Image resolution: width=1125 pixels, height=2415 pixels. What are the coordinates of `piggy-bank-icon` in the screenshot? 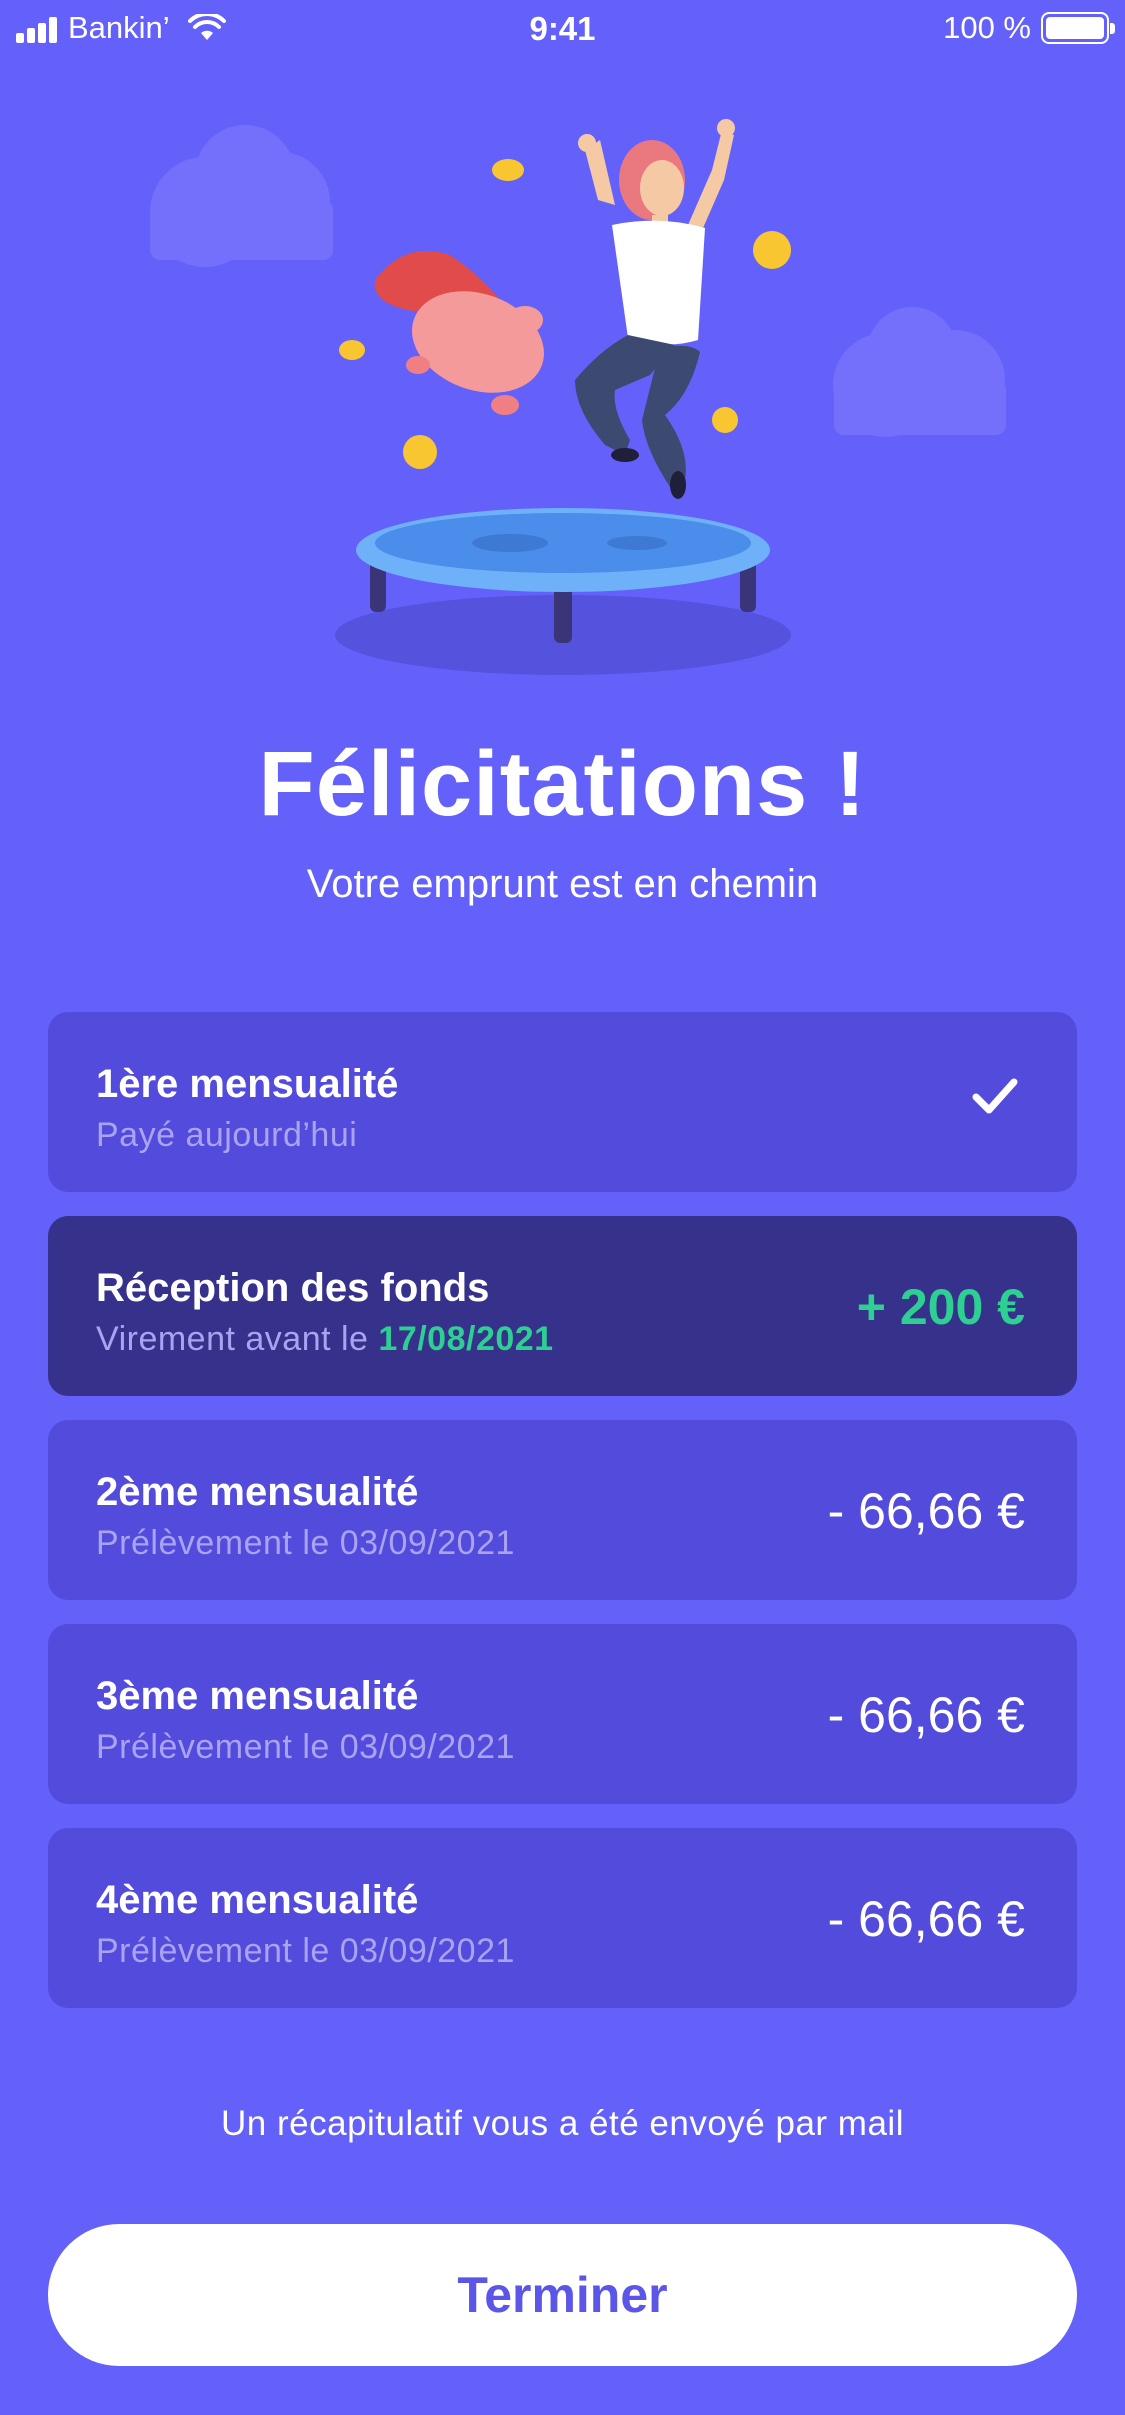 It's located at (459, 332).